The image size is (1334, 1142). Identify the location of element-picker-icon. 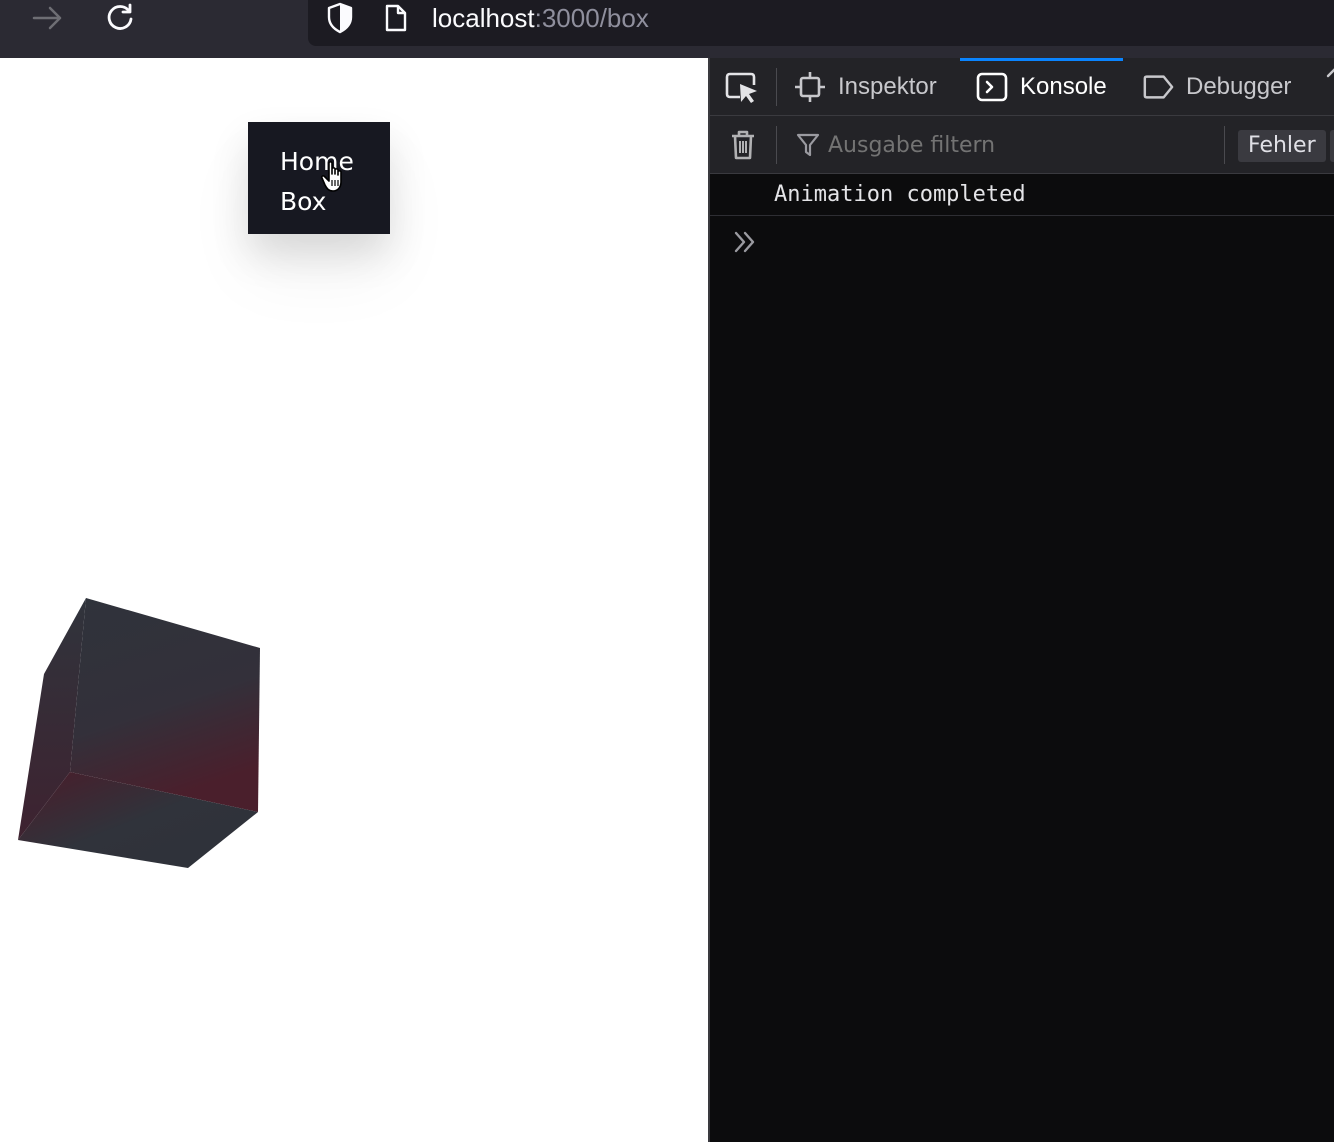
(741, 87).